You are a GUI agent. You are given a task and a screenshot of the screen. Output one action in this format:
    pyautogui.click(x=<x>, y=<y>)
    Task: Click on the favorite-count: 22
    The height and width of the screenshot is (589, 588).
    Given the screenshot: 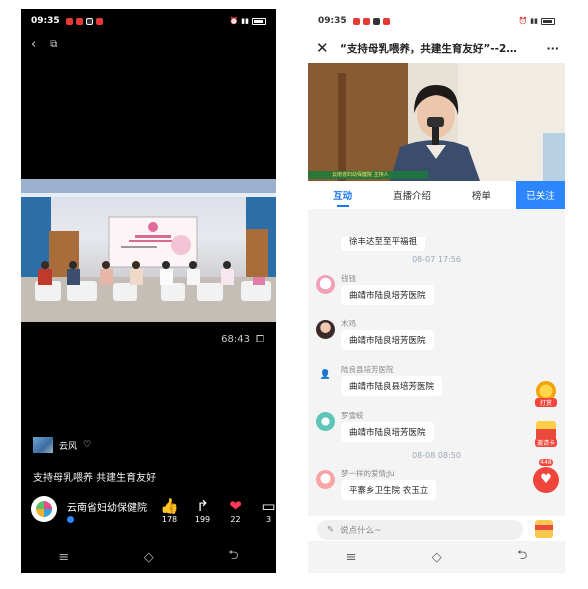 What is the action you would take?
    pyautogui.click(x=235, y=519)
    